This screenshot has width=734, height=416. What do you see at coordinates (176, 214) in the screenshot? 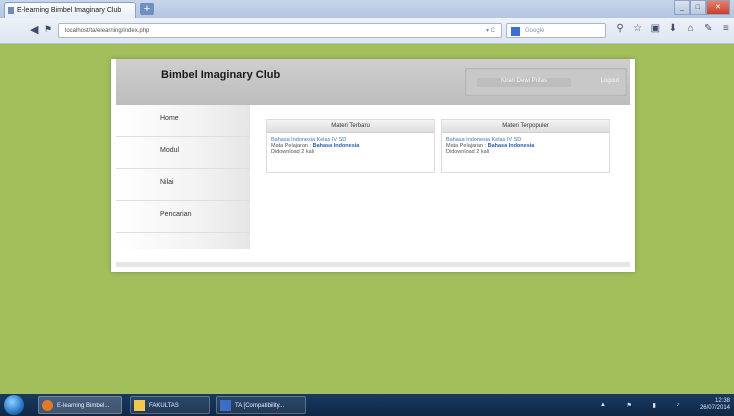
I see `menu-item-label: Pencarian` at bounding box center [176, 214].